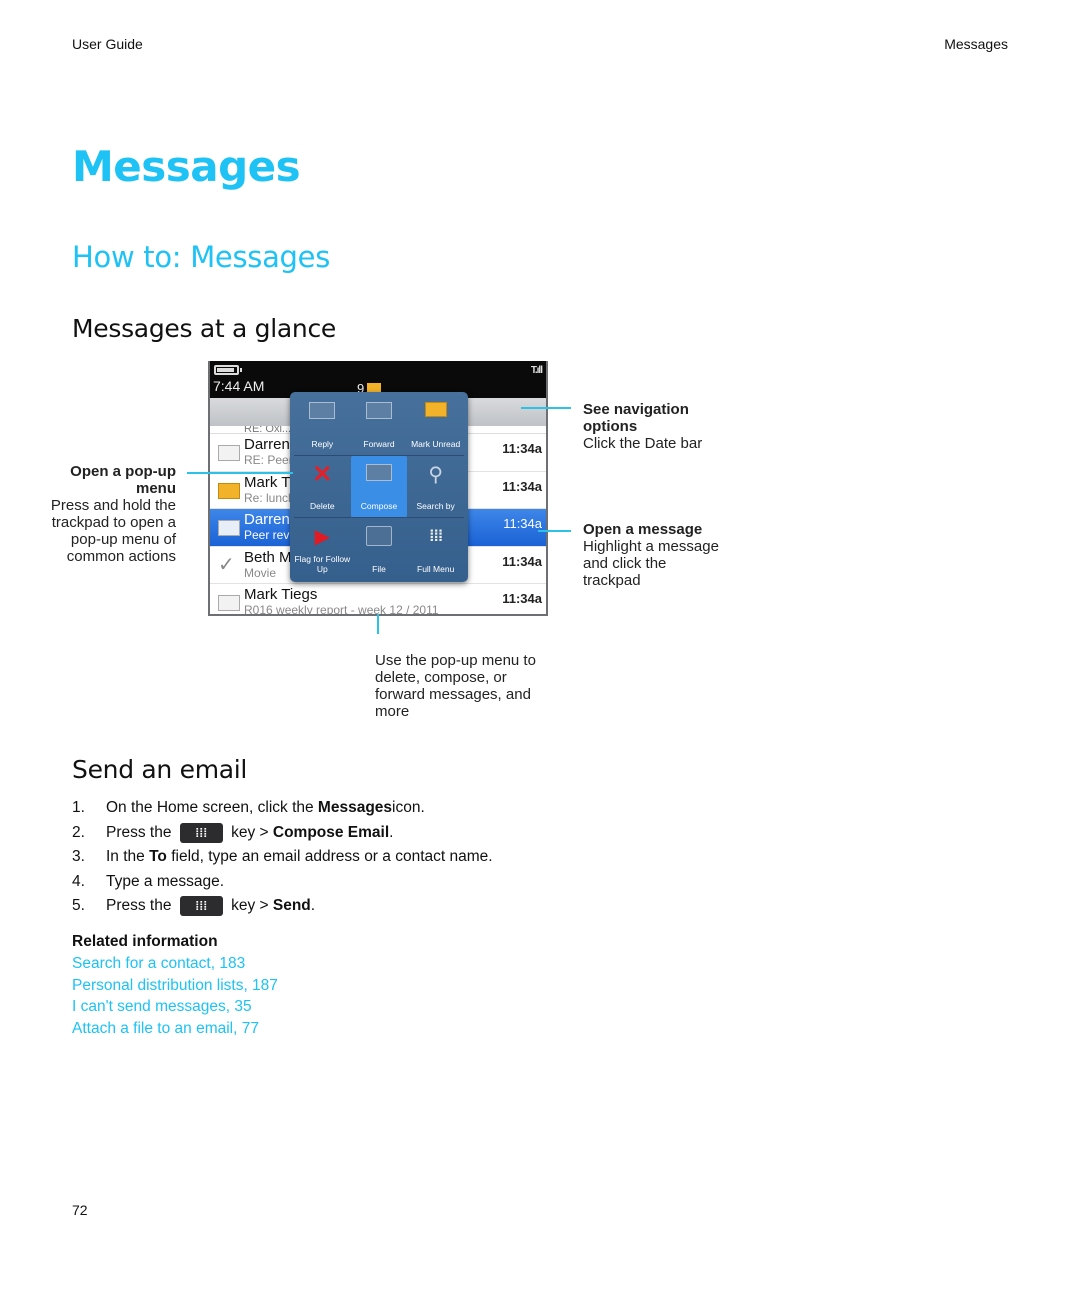  Describe the element at coordinates (378, 410) in the screenshot. I see `forward-icon` at that location.